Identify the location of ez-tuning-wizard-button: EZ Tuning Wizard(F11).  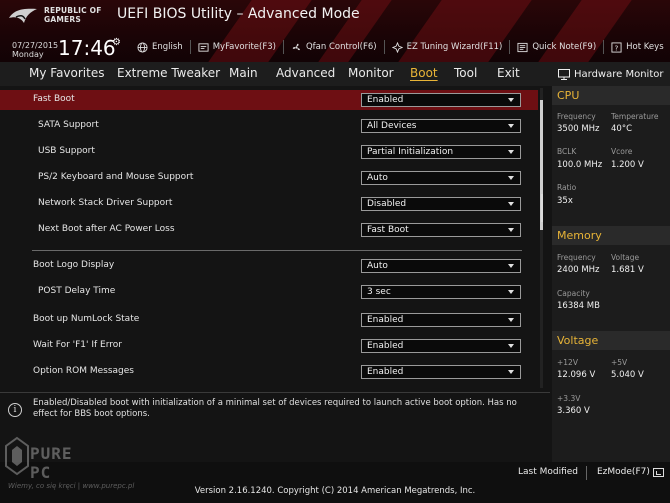
(446, 47).